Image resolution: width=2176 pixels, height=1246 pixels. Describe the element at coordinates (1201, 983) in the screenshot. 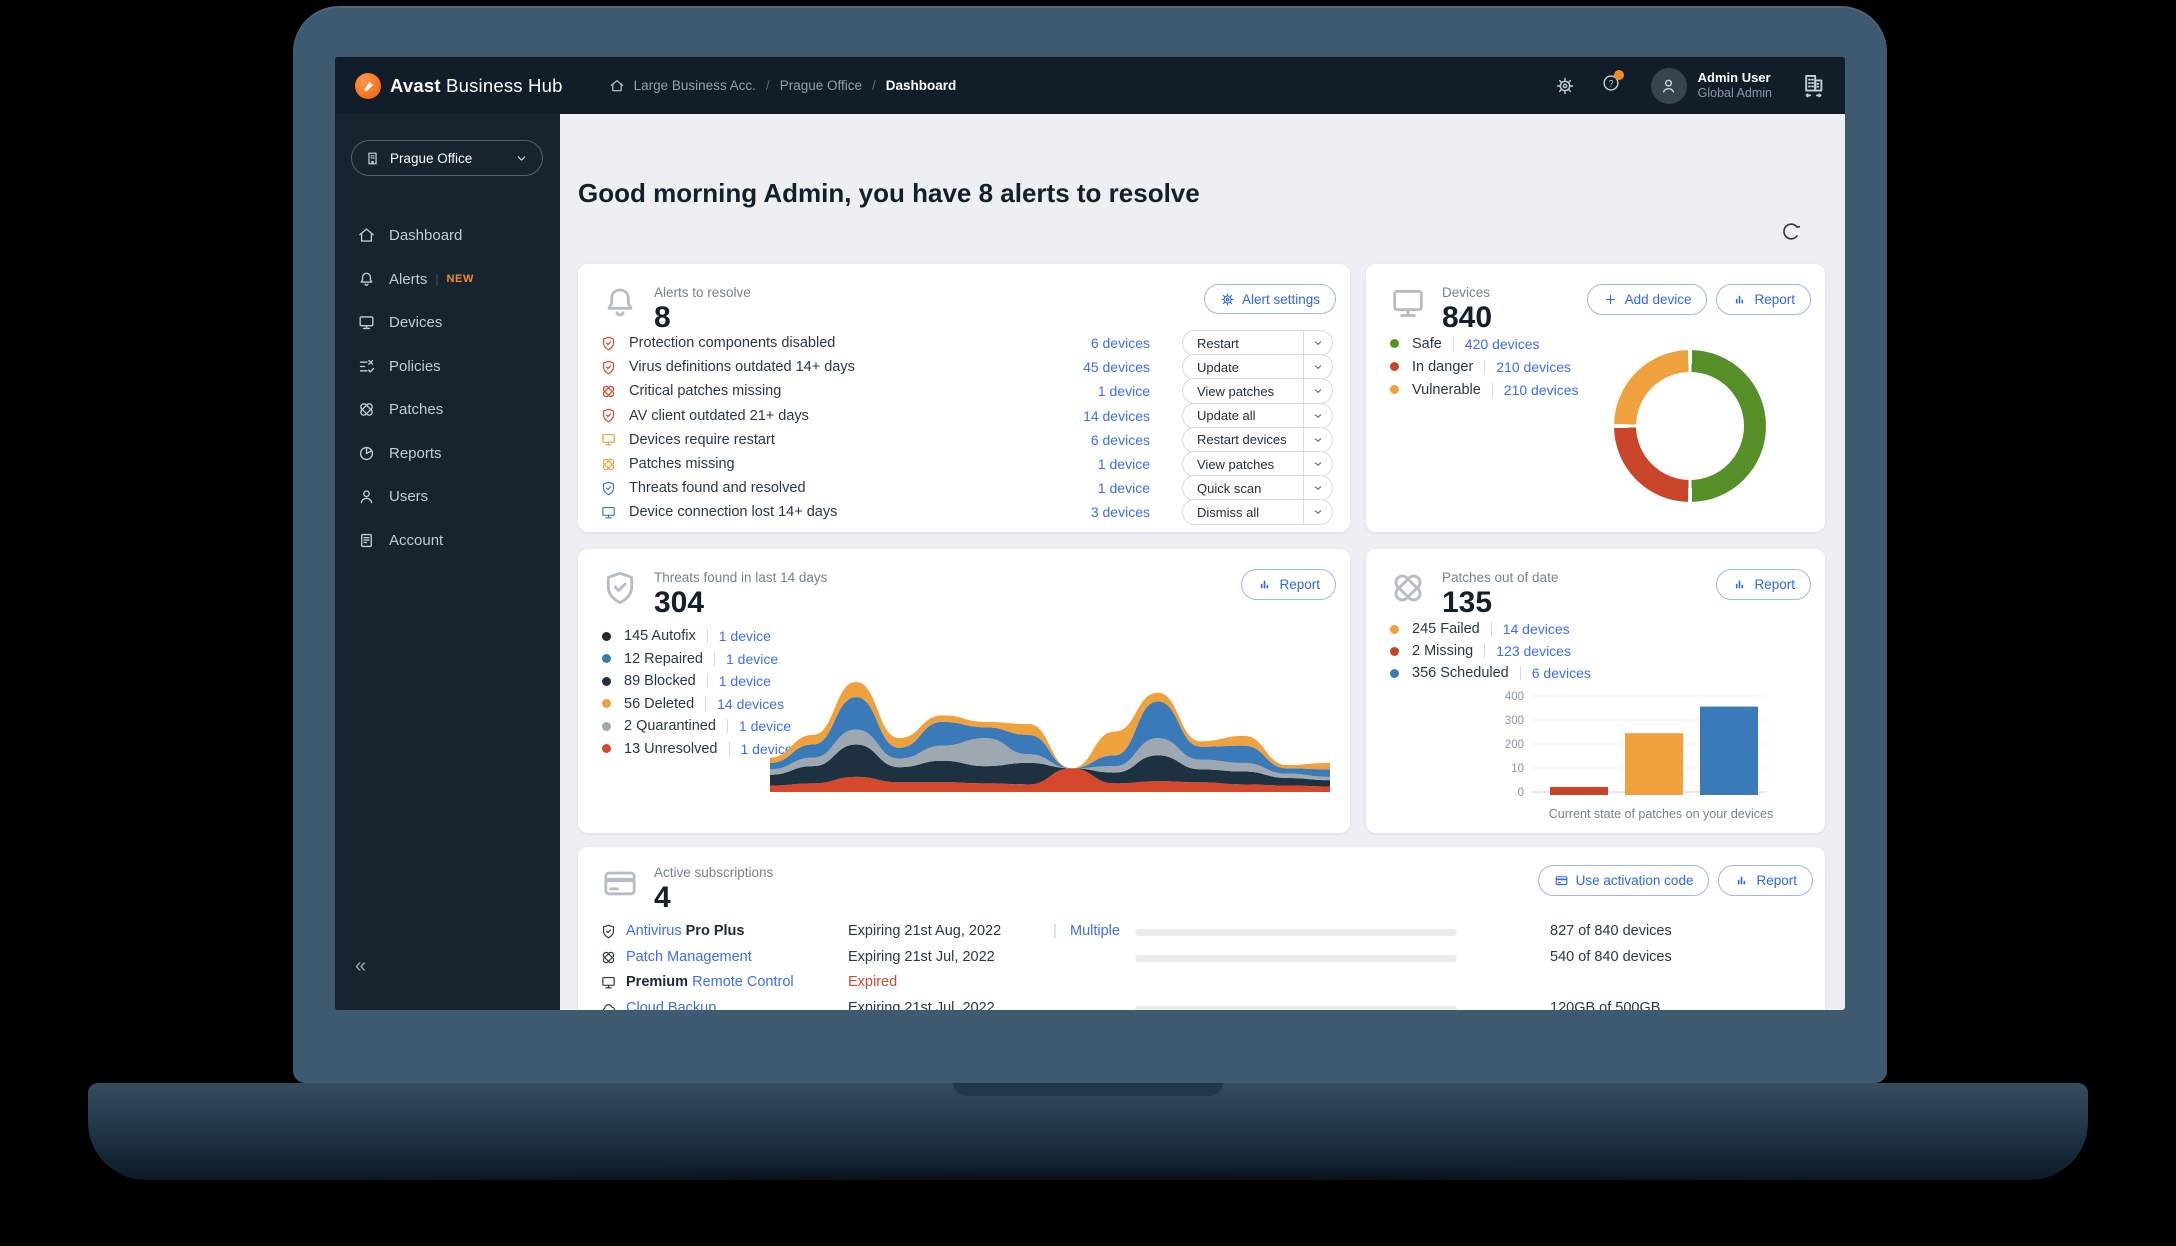

I see `subscription-row: Premium Remote Control Expired` at that location.